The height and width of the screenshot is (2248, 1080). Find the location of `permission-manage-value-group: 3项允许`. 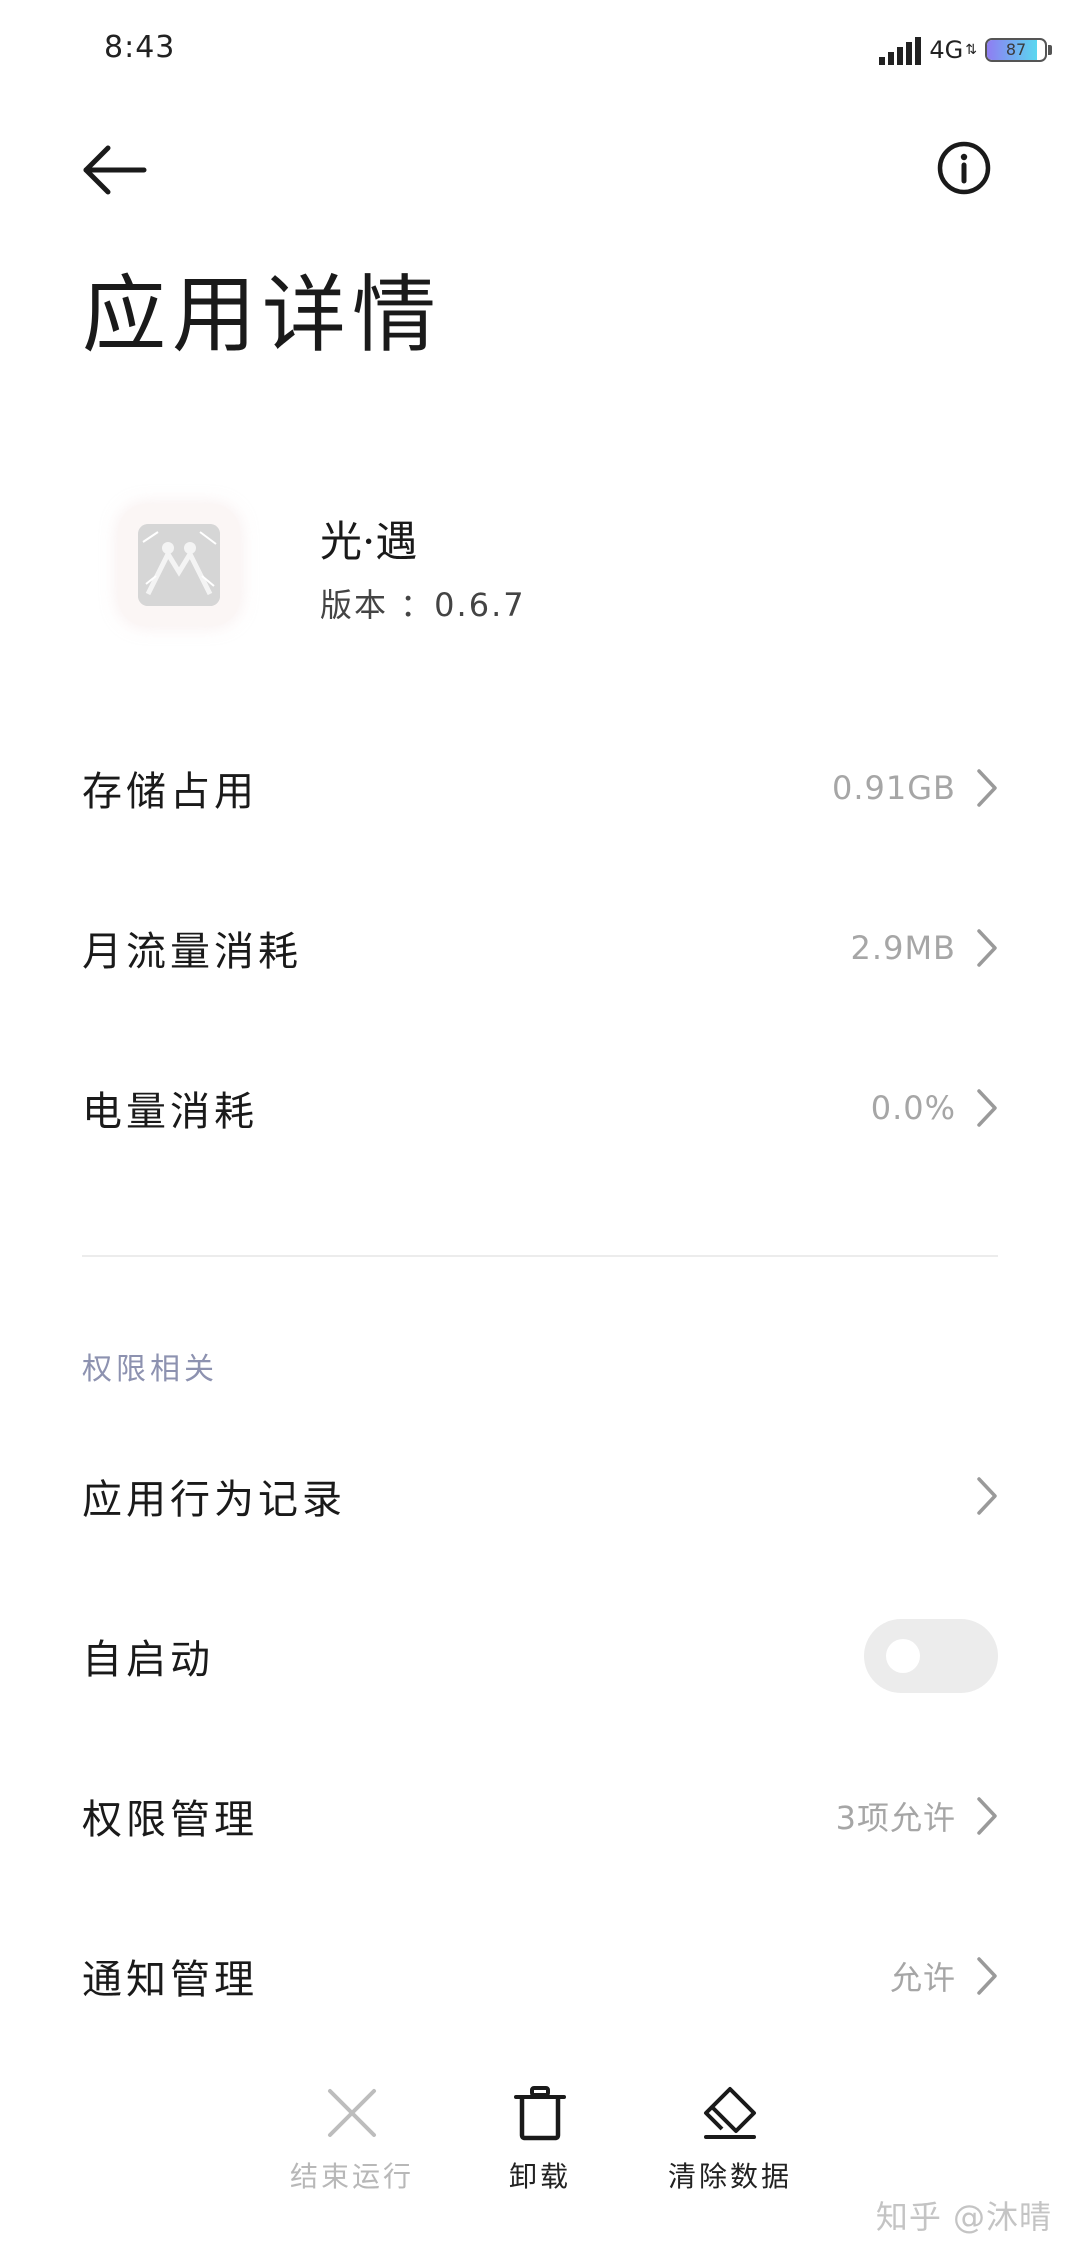

permission-manage-value-group: 3项允许 is located at coordinates (917, 1816).